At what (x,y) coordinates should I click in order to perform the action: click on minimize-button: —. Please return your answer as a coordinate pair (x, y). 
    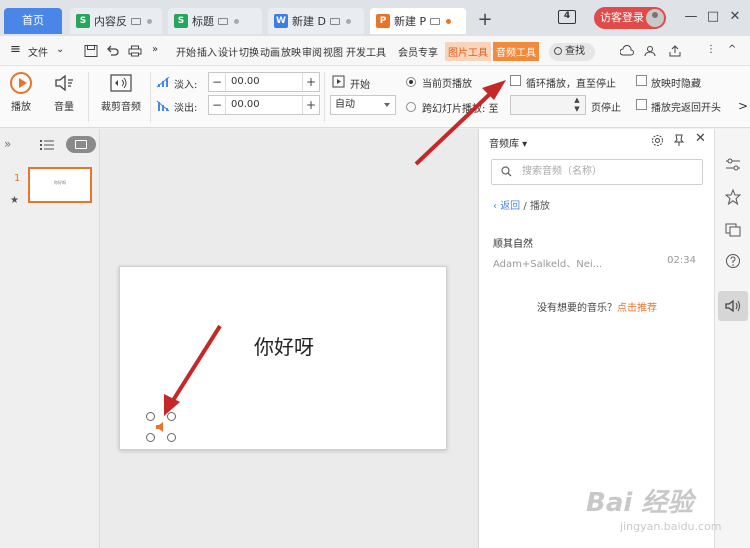
    Looking at the image, I should click on (691, 17).